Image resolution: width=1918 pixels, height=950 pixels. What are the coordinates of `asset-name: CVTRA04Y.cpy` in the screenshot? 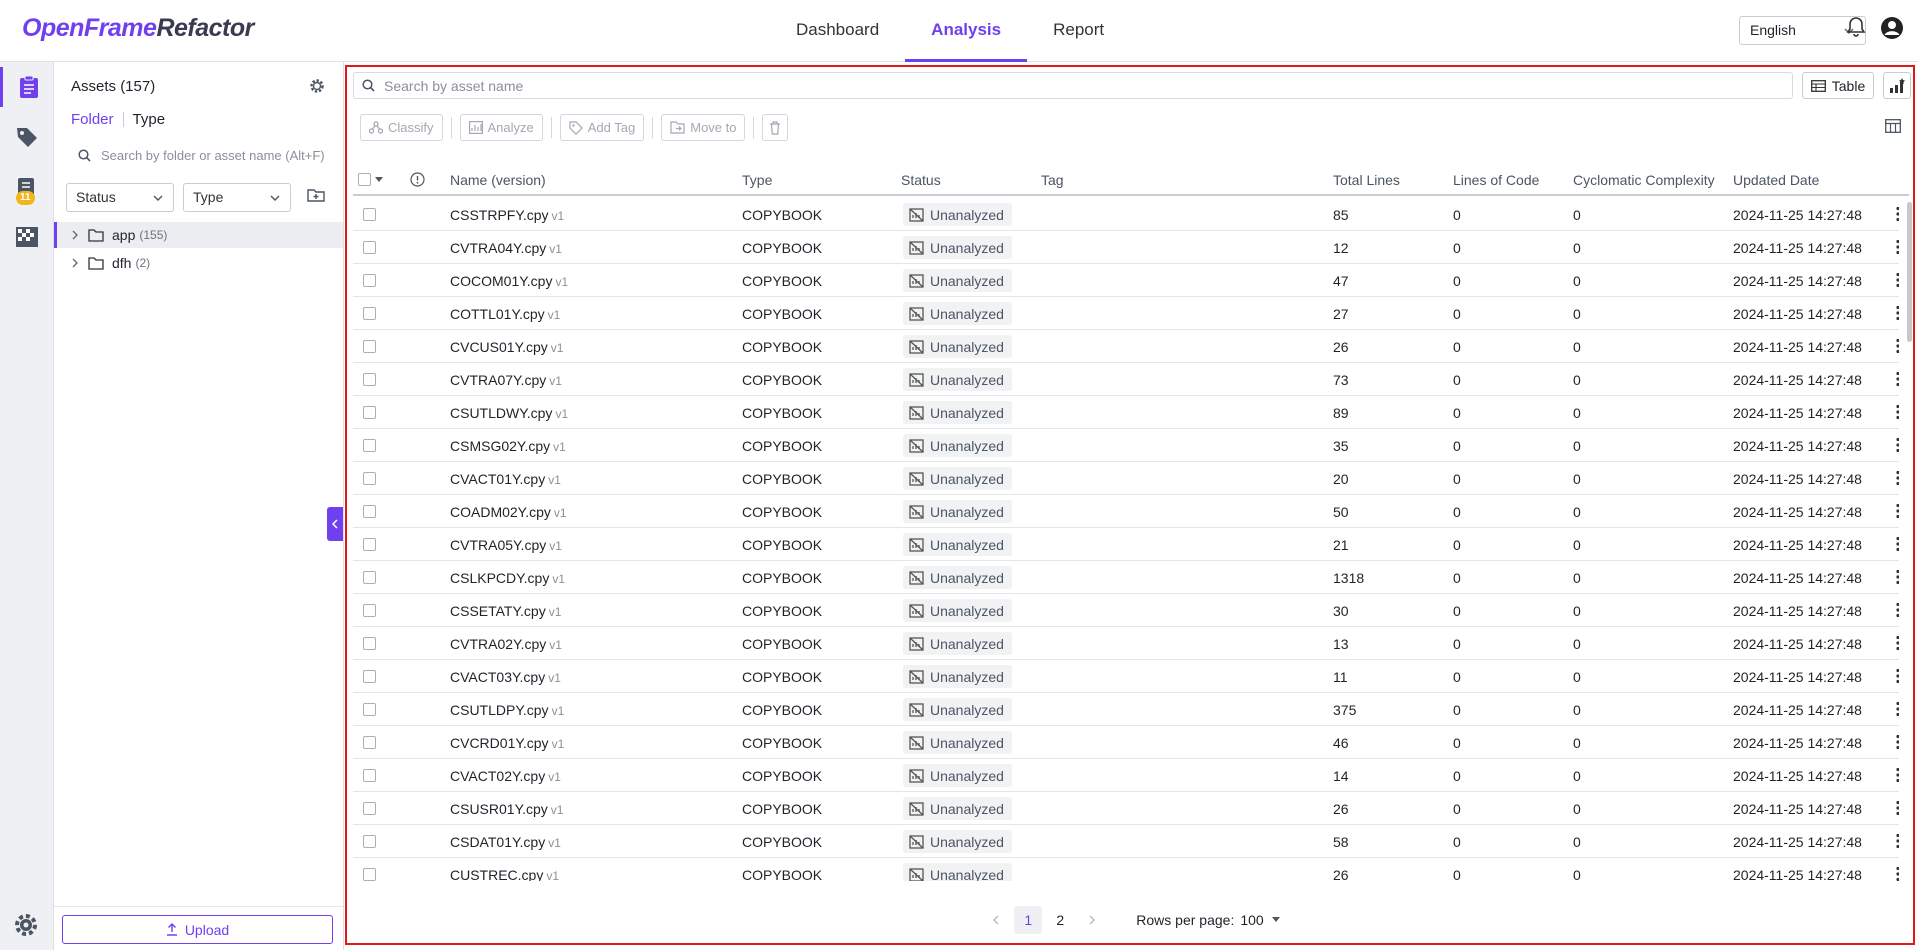 It's located at (498, 248).